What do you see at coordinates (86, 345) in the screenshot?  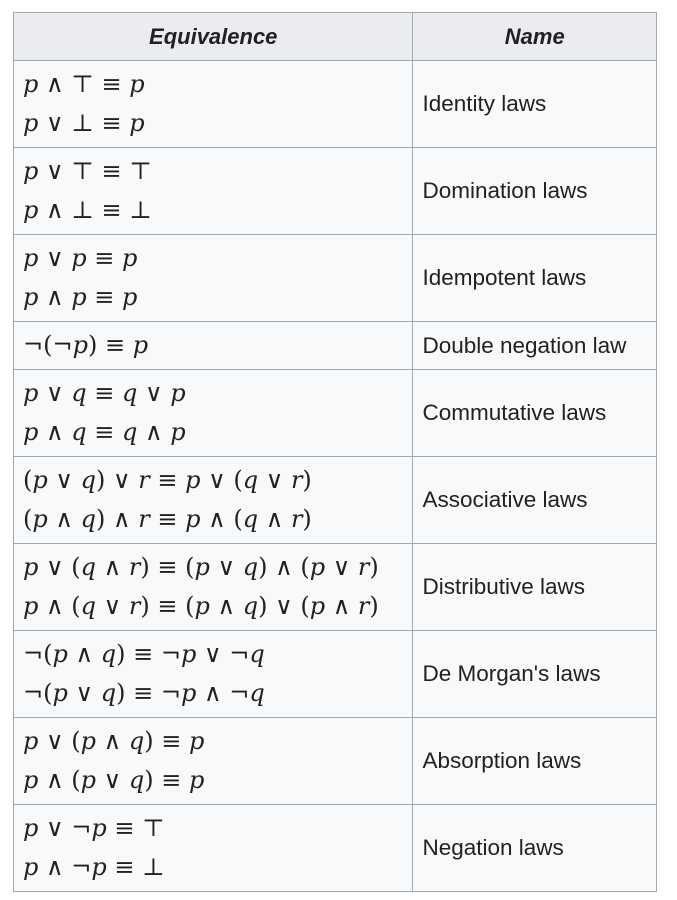 I see `equivalence-formula: ¬(¬p) ≡ p` at bounding box center [86, 345].